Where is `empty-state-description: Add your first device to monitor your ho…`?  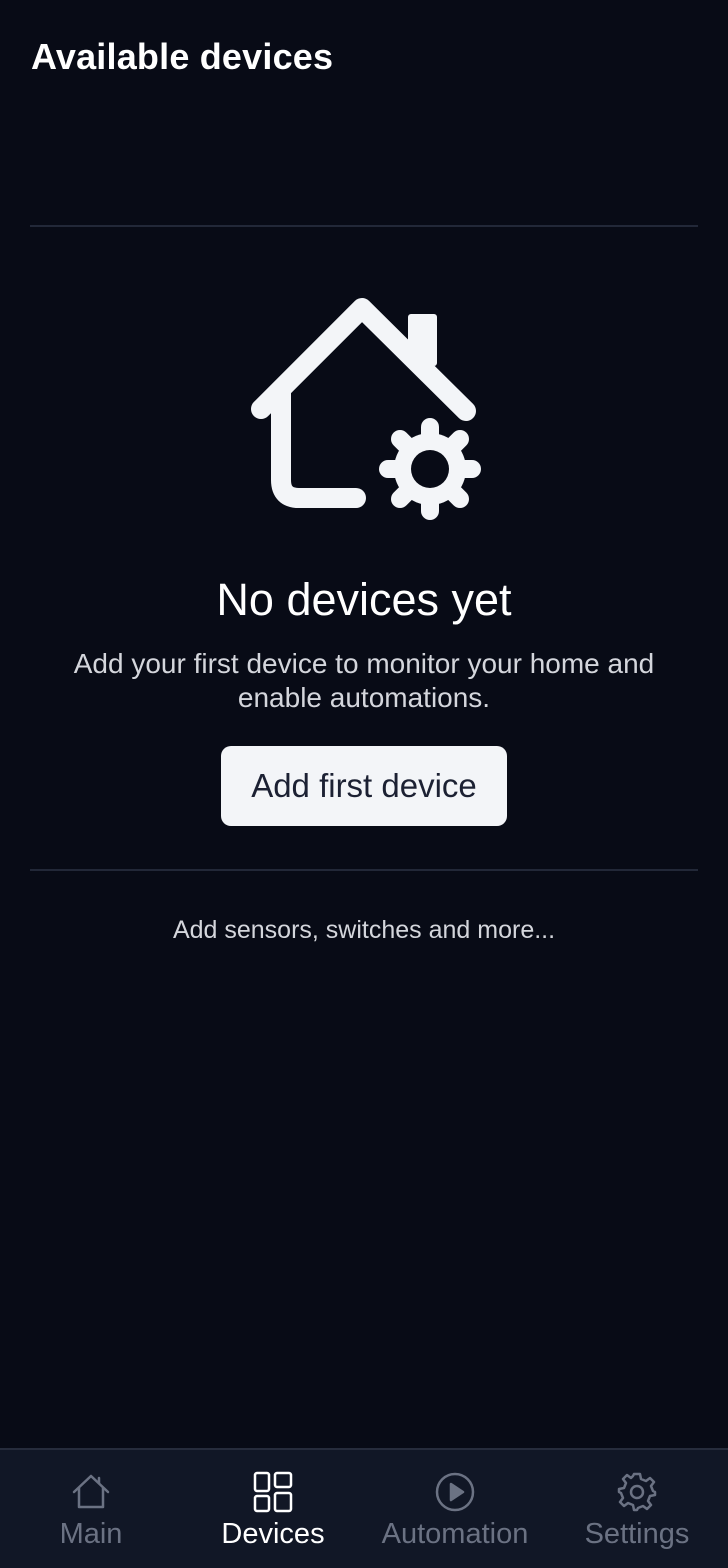 empty-state-description: Add your first device to monitor your ho… is located at coordinates (364, 680).